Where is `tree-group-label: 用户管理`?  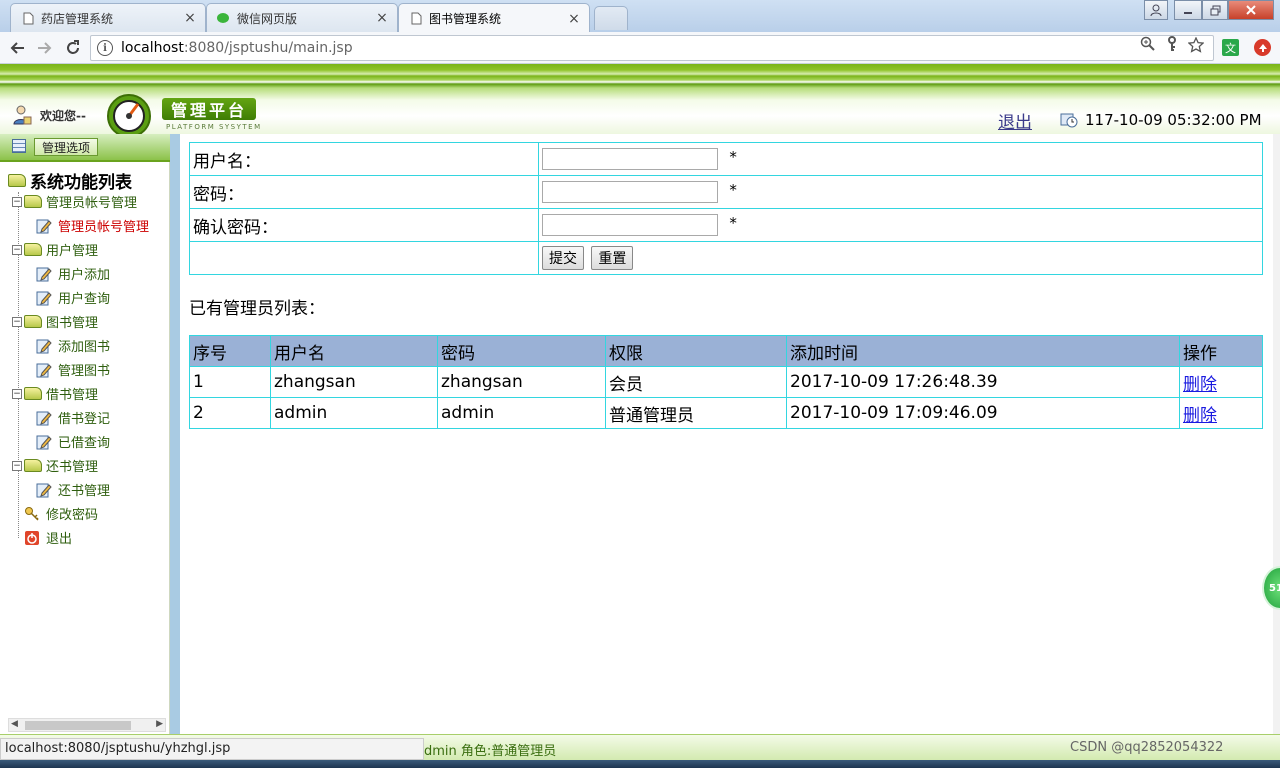
tree-group-label: 用户管理 is located at coordinates (72, 251).